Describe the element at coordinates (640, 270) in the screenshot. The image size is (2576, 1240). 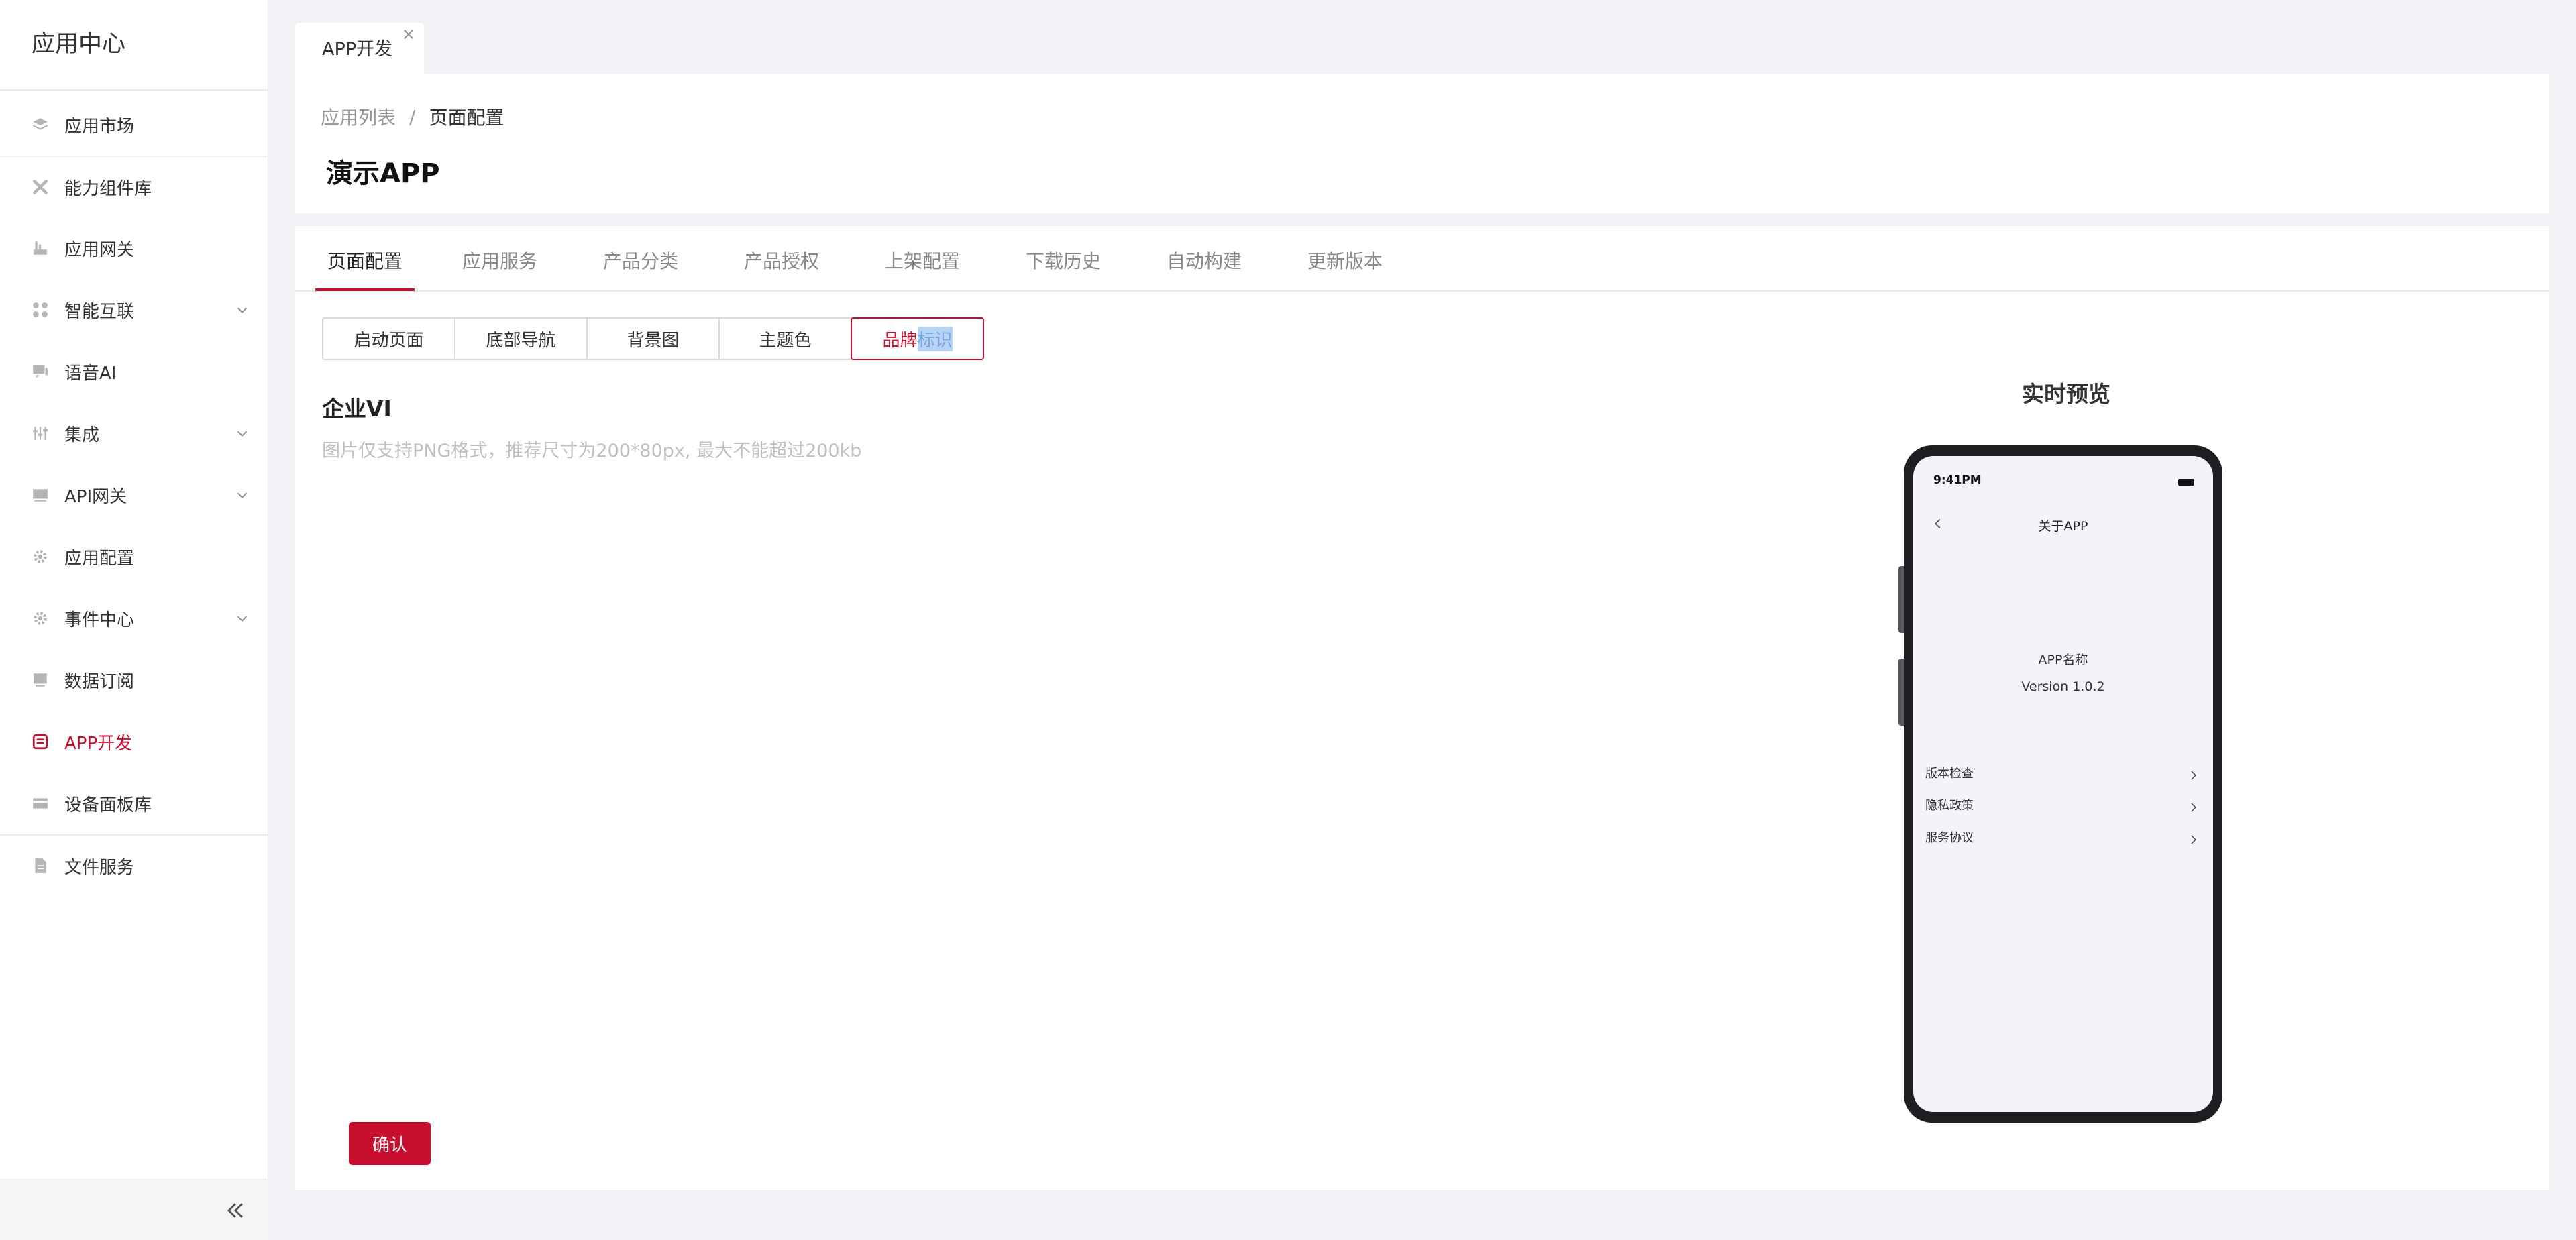
I see `tab-product-category: 产品分类` at that location.